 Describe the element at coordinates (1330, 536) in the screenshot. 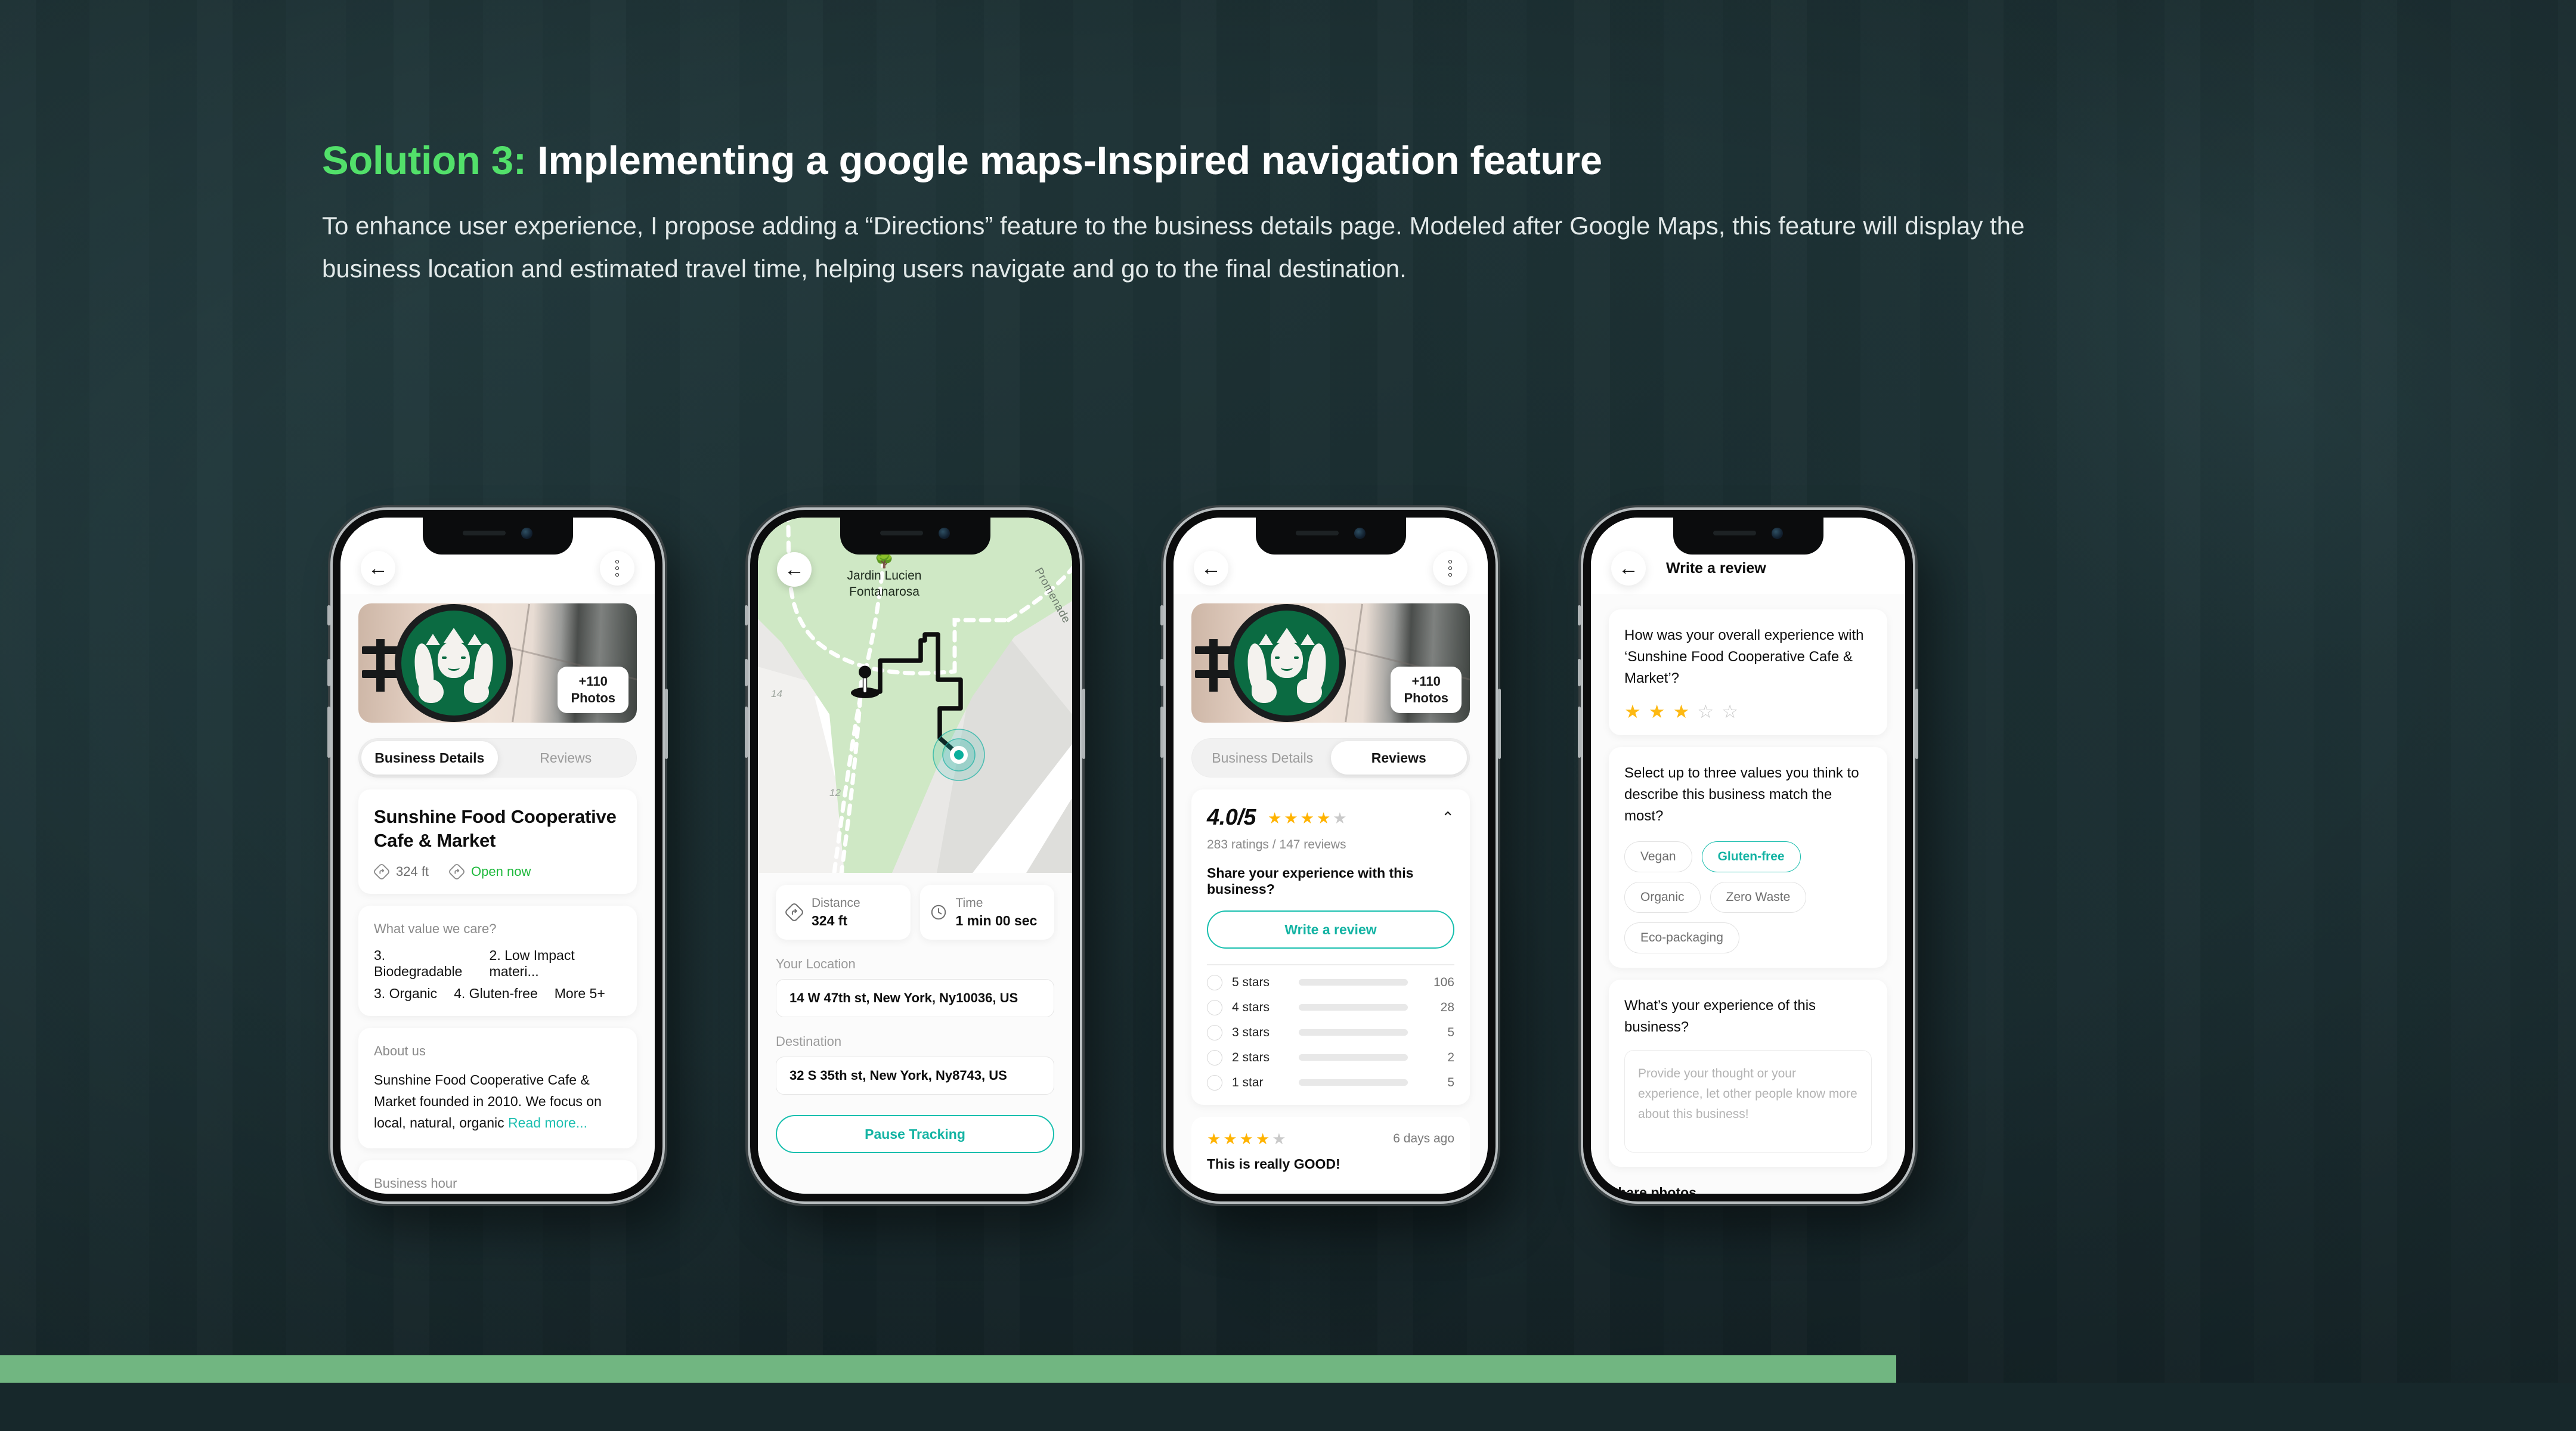

I see `phone3-notch` at that location.